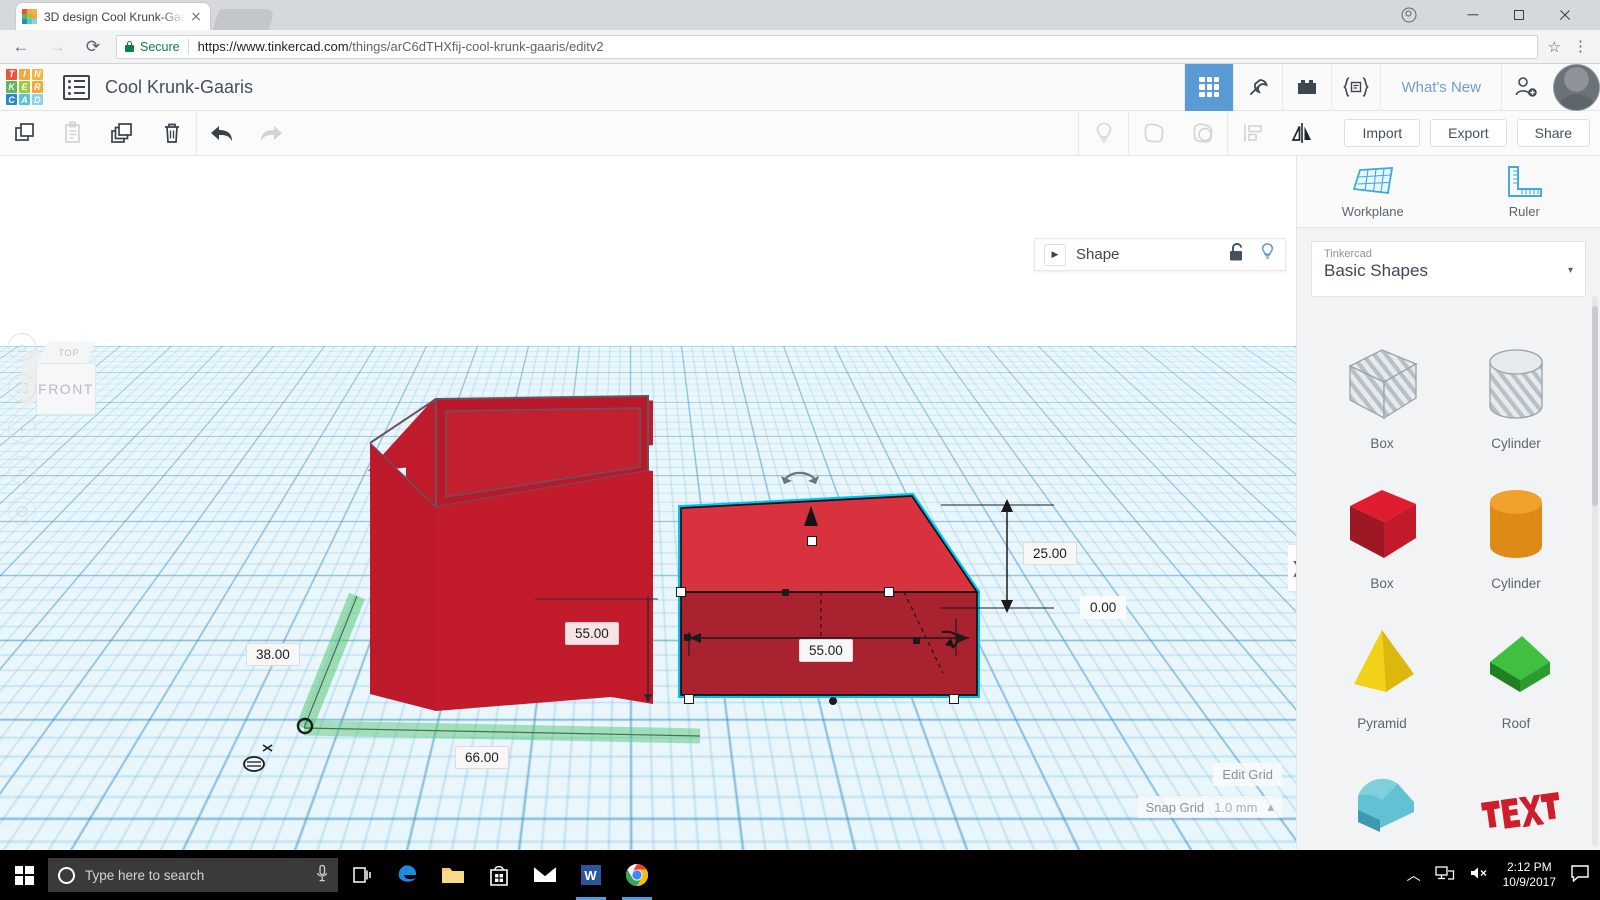 The width and height of the screenshot is (1600, 900). What do you see at coordinates (1519, 15) in the screenshot?
I see `window-maximize-button` at bounding box center [1519, 15].